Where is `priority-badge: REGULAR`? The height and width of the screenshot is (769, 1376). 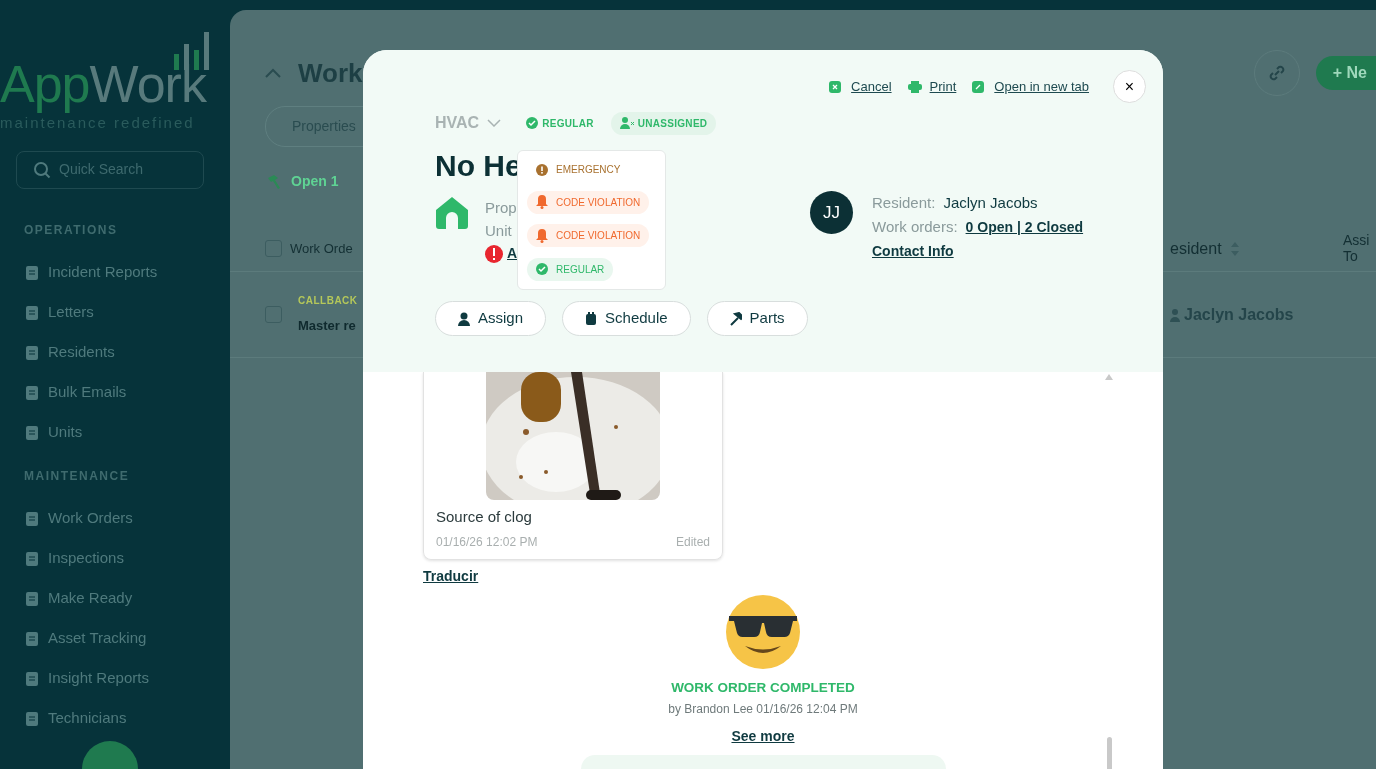 priority-badge: REGULAR is located at coordinates (560, 123).